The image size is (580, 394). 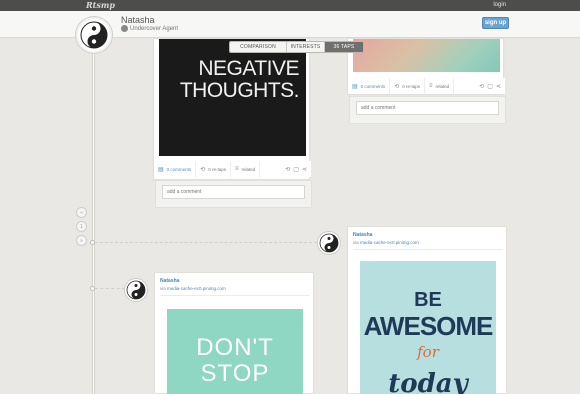 What do you see at coordinates (124, 28) in the screenshot?
I see `agent-icon` at bounding box center [124, 28].